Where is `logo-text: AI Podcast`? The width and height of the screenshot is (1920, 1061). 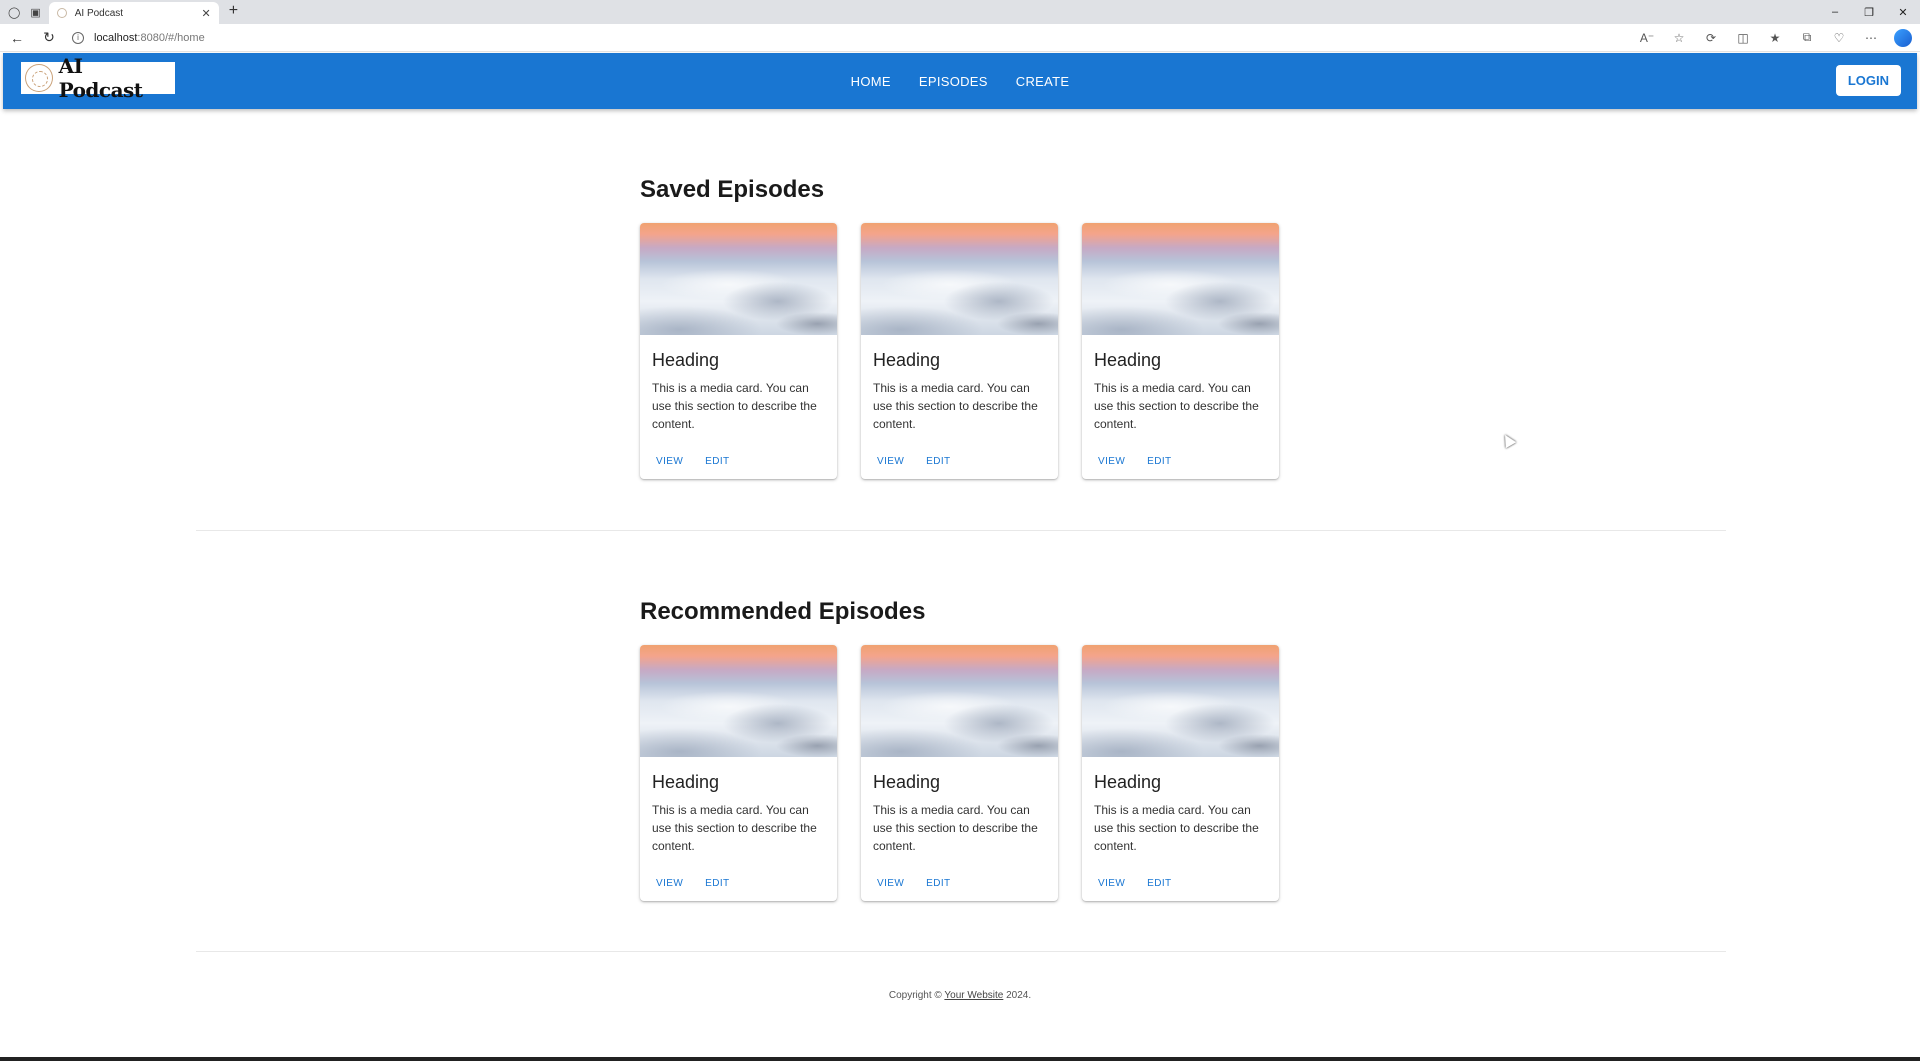
logo-text: AI Podcast is located at coordinates (100, 78).